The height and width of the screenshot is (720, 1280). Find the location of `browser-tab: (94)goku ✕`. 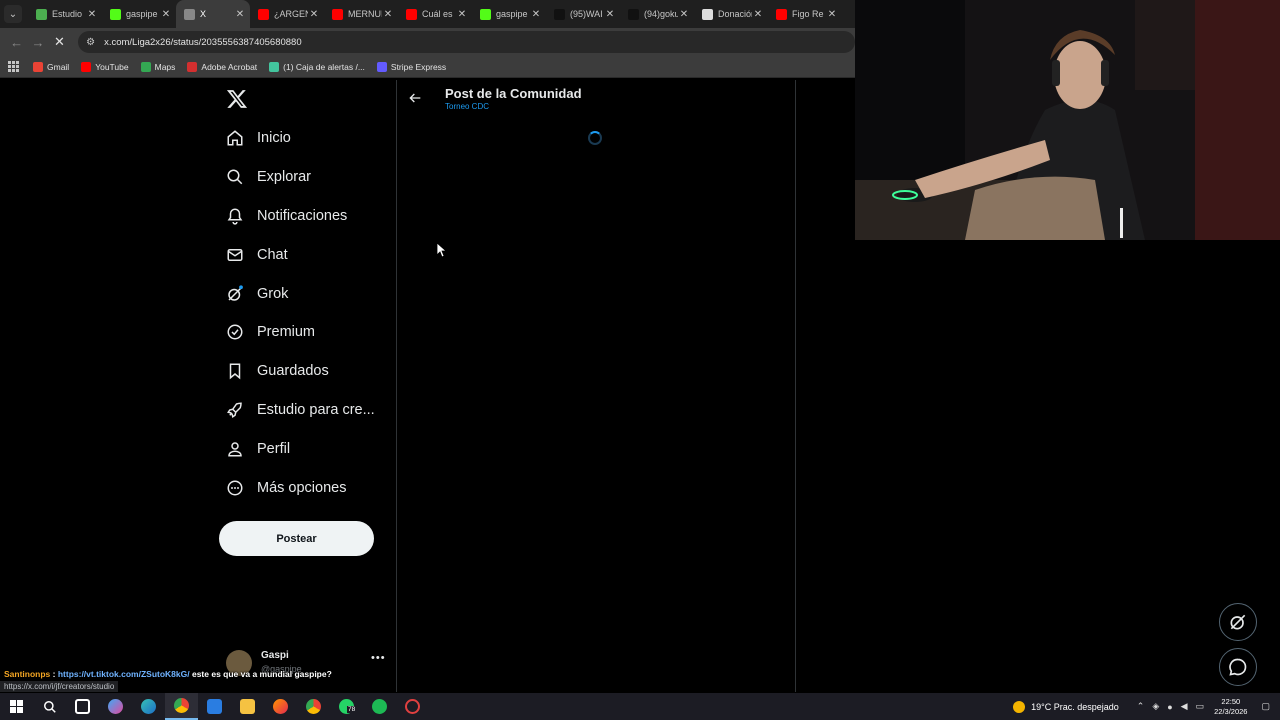

browser-tab: (94)goku ✕ is located at coordinates (657, 14).